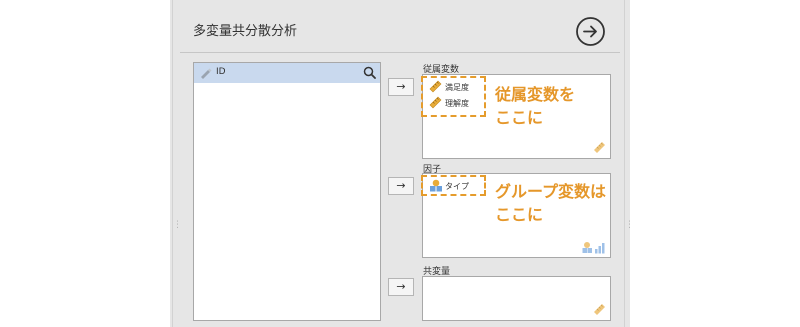 This screenshot has width=800, height=327. What do you see at coordinates (177, 225) in the screenshot?
I see `resize-handle-left: ⋮` at bounding box center [177, 225].